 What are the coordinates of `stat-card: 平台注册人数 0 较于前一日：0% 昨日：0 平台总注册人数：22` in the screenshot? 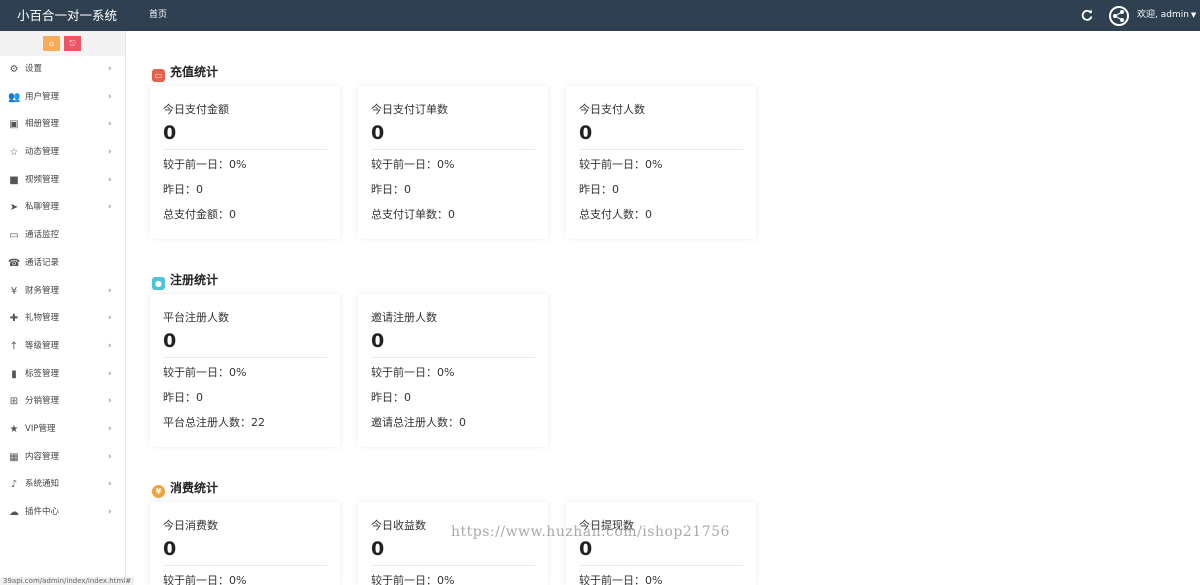 It's located at (245, 370).